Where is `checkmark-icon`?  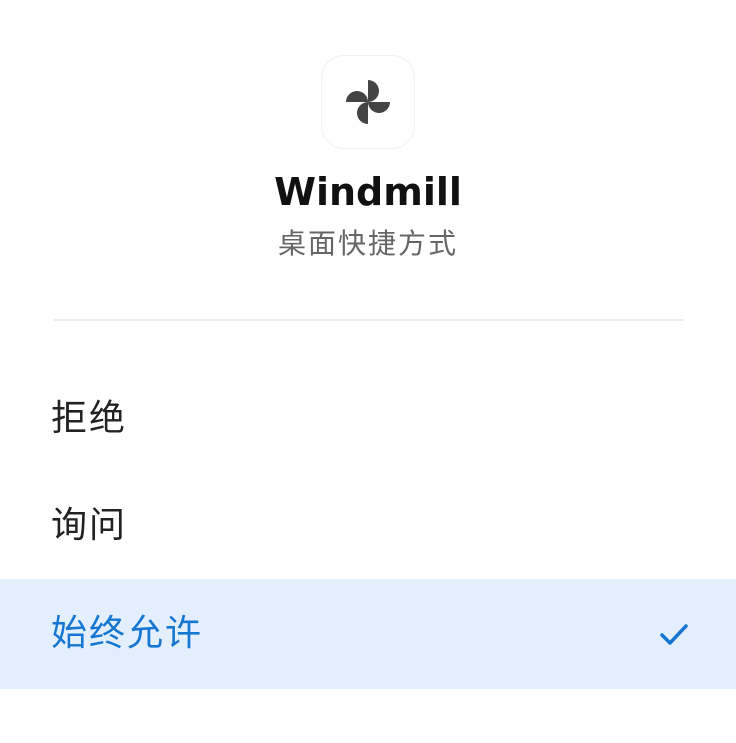 checkmark-icon is located at coordinates (674, 634).